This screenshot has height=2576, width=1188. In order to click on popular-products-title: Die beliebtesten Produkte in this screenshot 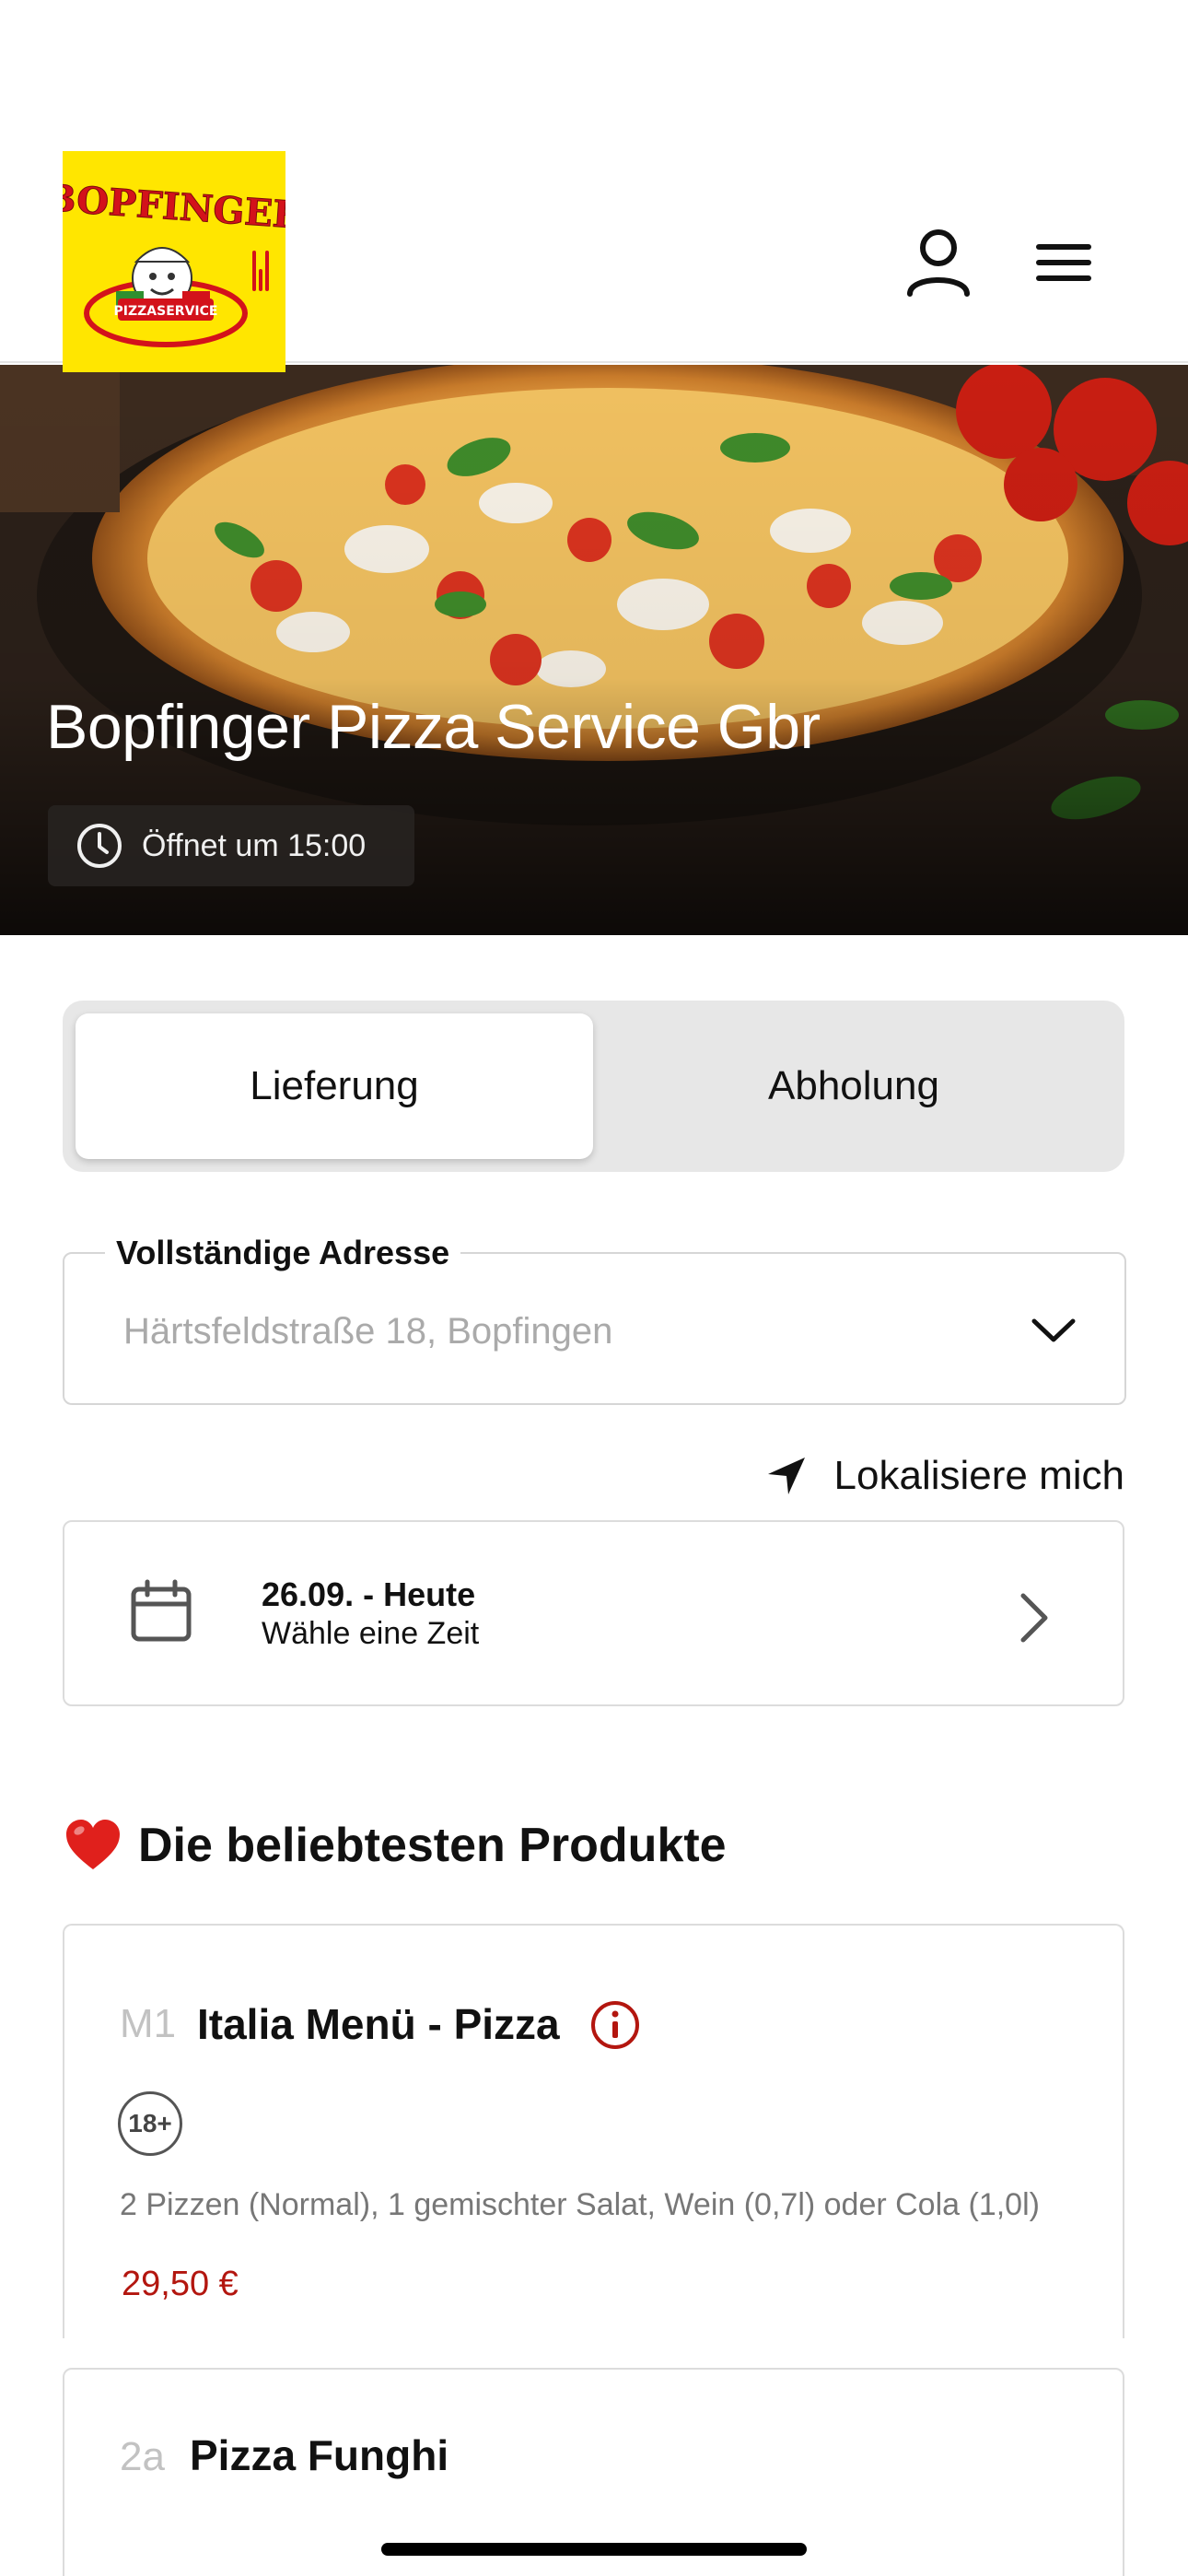, I will do `click(432, 1845)`.